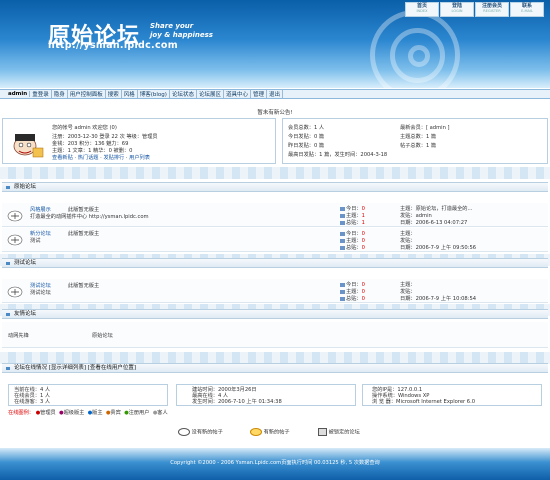 This screenshot has height=480, width=550. What do you see at coordinates (32, 402) in the screenshot?
I see `online-guests: 在线游客：3 人` at bounding box center [32, 402].